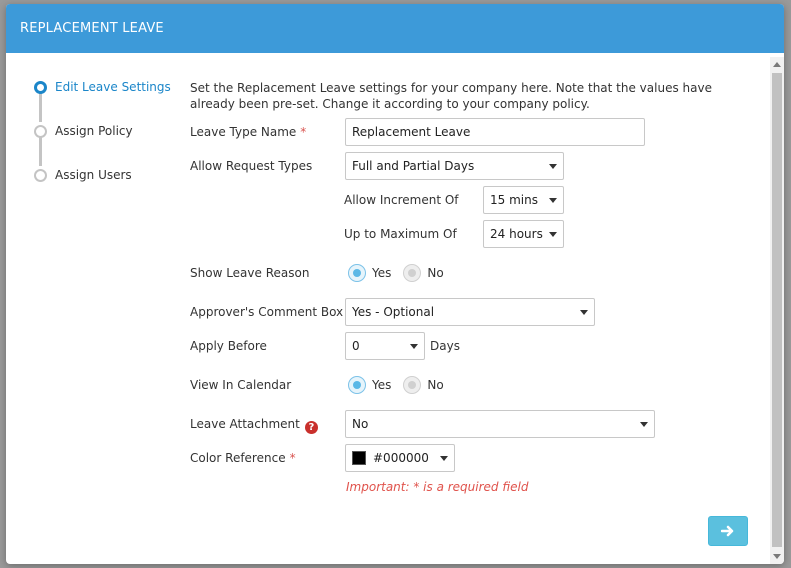  Describe the element at coordinates (402, 385) in the screenshot. I see `view-in-calendar-radios: Yes No` at that location.